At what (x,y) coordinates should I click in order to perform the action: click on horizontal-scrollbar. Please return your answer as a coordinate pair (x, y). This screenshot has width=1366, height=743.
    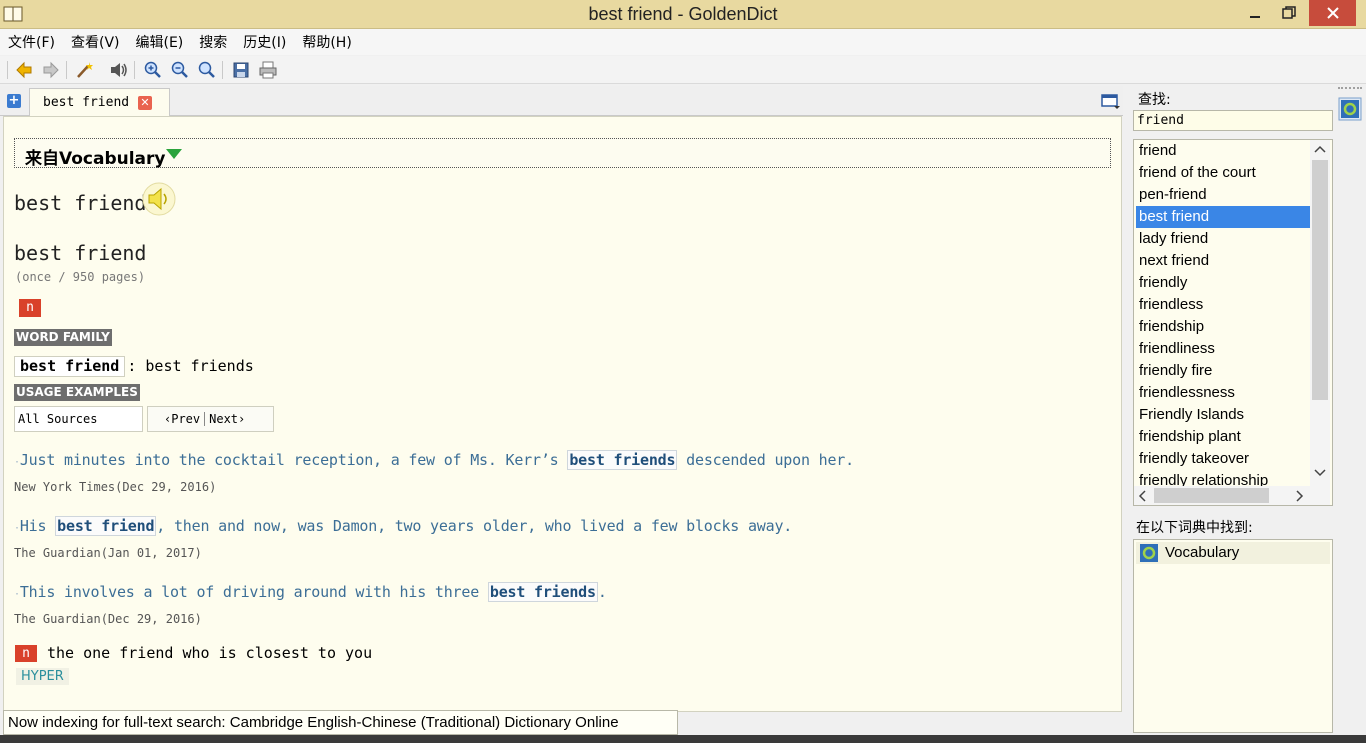
    Looking at the image, I should click on (1232, 495).